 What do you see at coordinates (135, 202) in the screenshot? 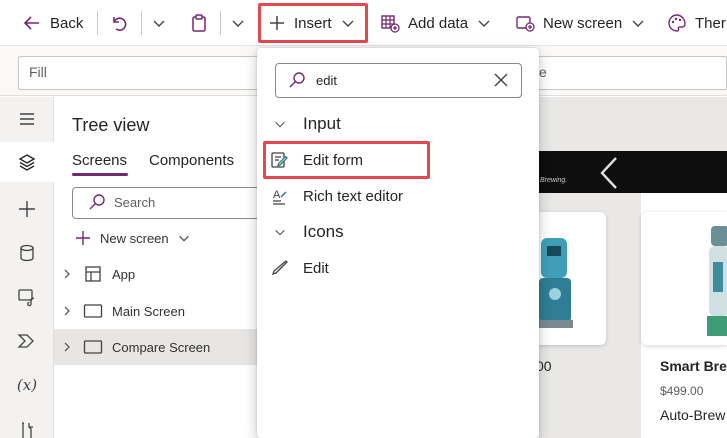
I see `tree-search-placeholder: Search` at bounding box center [135, 202].